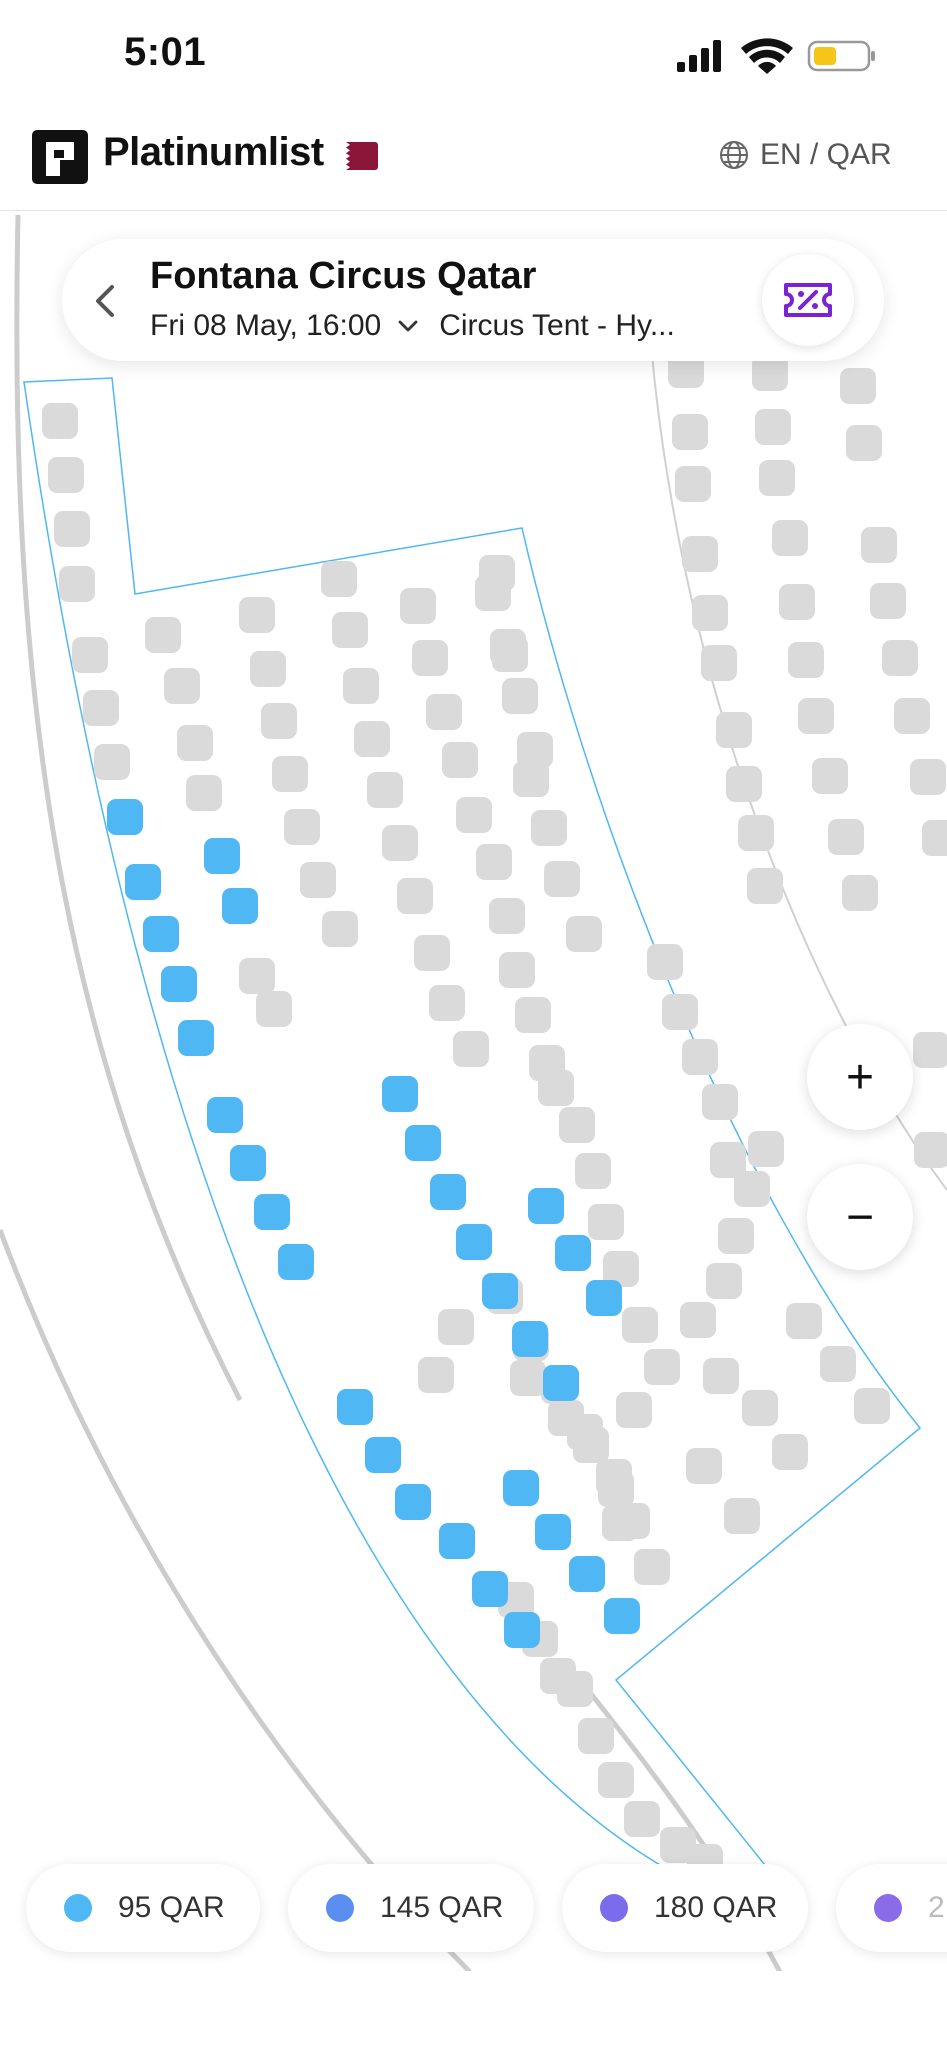 This screenshot has height=2048, width=947. Describe the element at coordinates (860, 1217) in the screenshot. I see `zoom-out-button: −` at that location.